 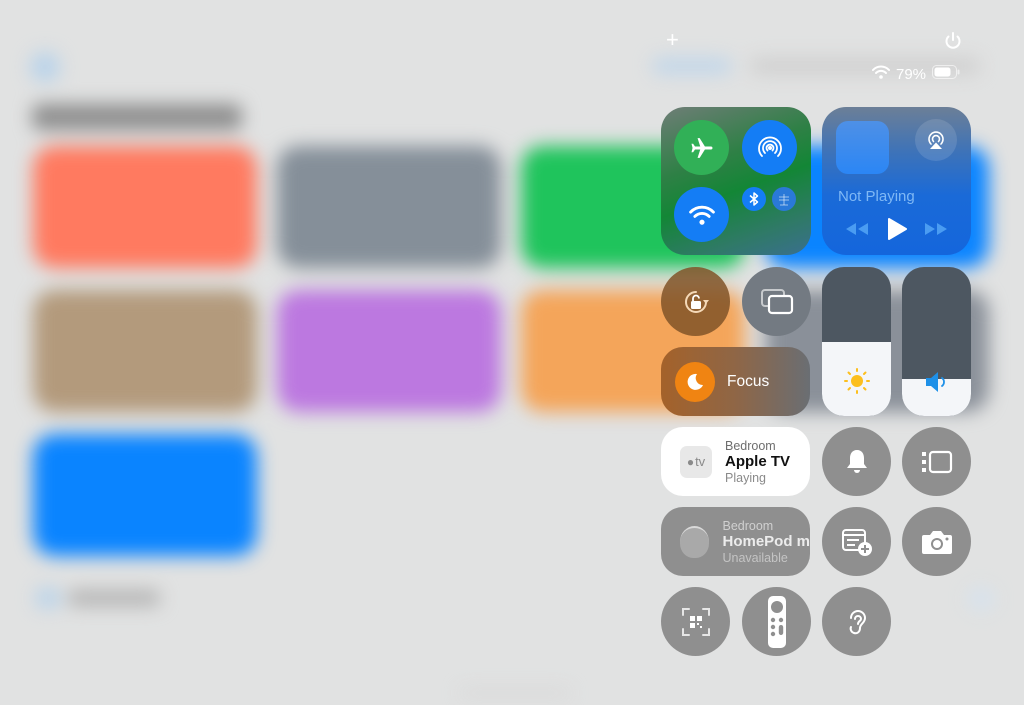 I want to click on rewind-button, so click(x=857, y=231).